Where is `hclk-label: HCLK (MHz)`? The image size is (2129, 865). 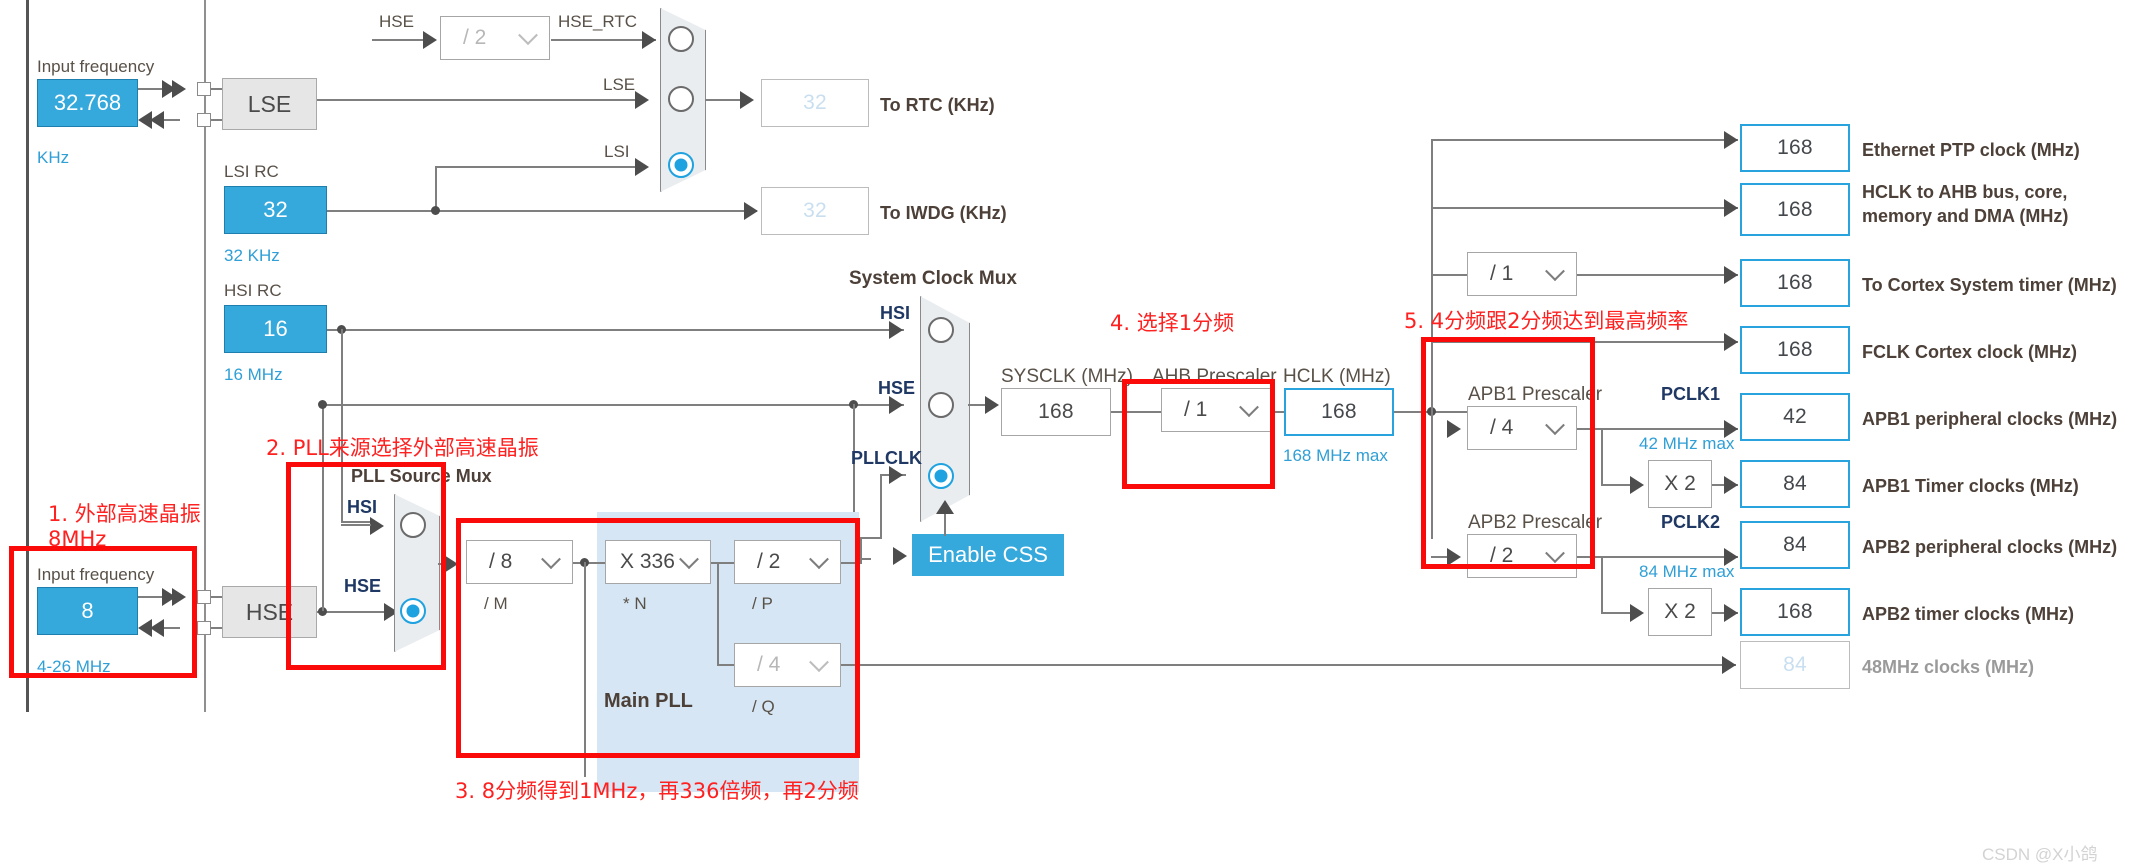
hclk-label: HCLK (MHz) is located at coordinates (1337, 376).